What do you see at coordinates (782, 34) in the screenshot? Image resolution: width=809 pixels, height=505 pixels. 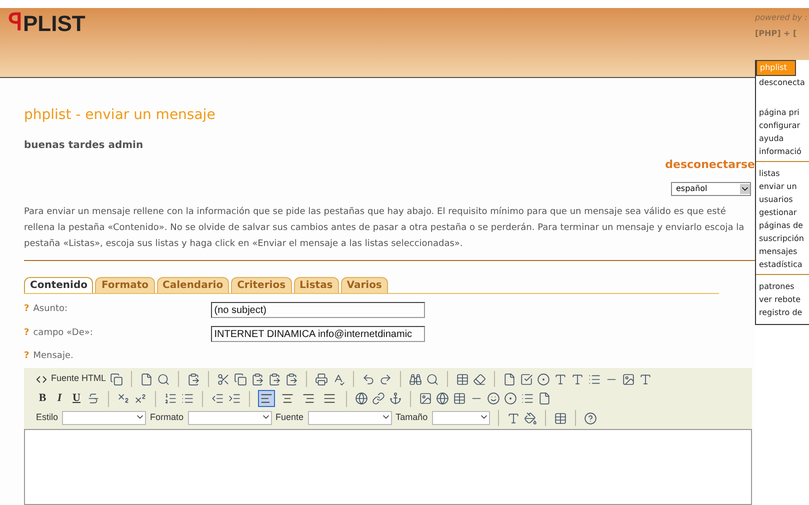 I see `powered-by-tags: [PHP] + [` at bounding box center [782, 34].